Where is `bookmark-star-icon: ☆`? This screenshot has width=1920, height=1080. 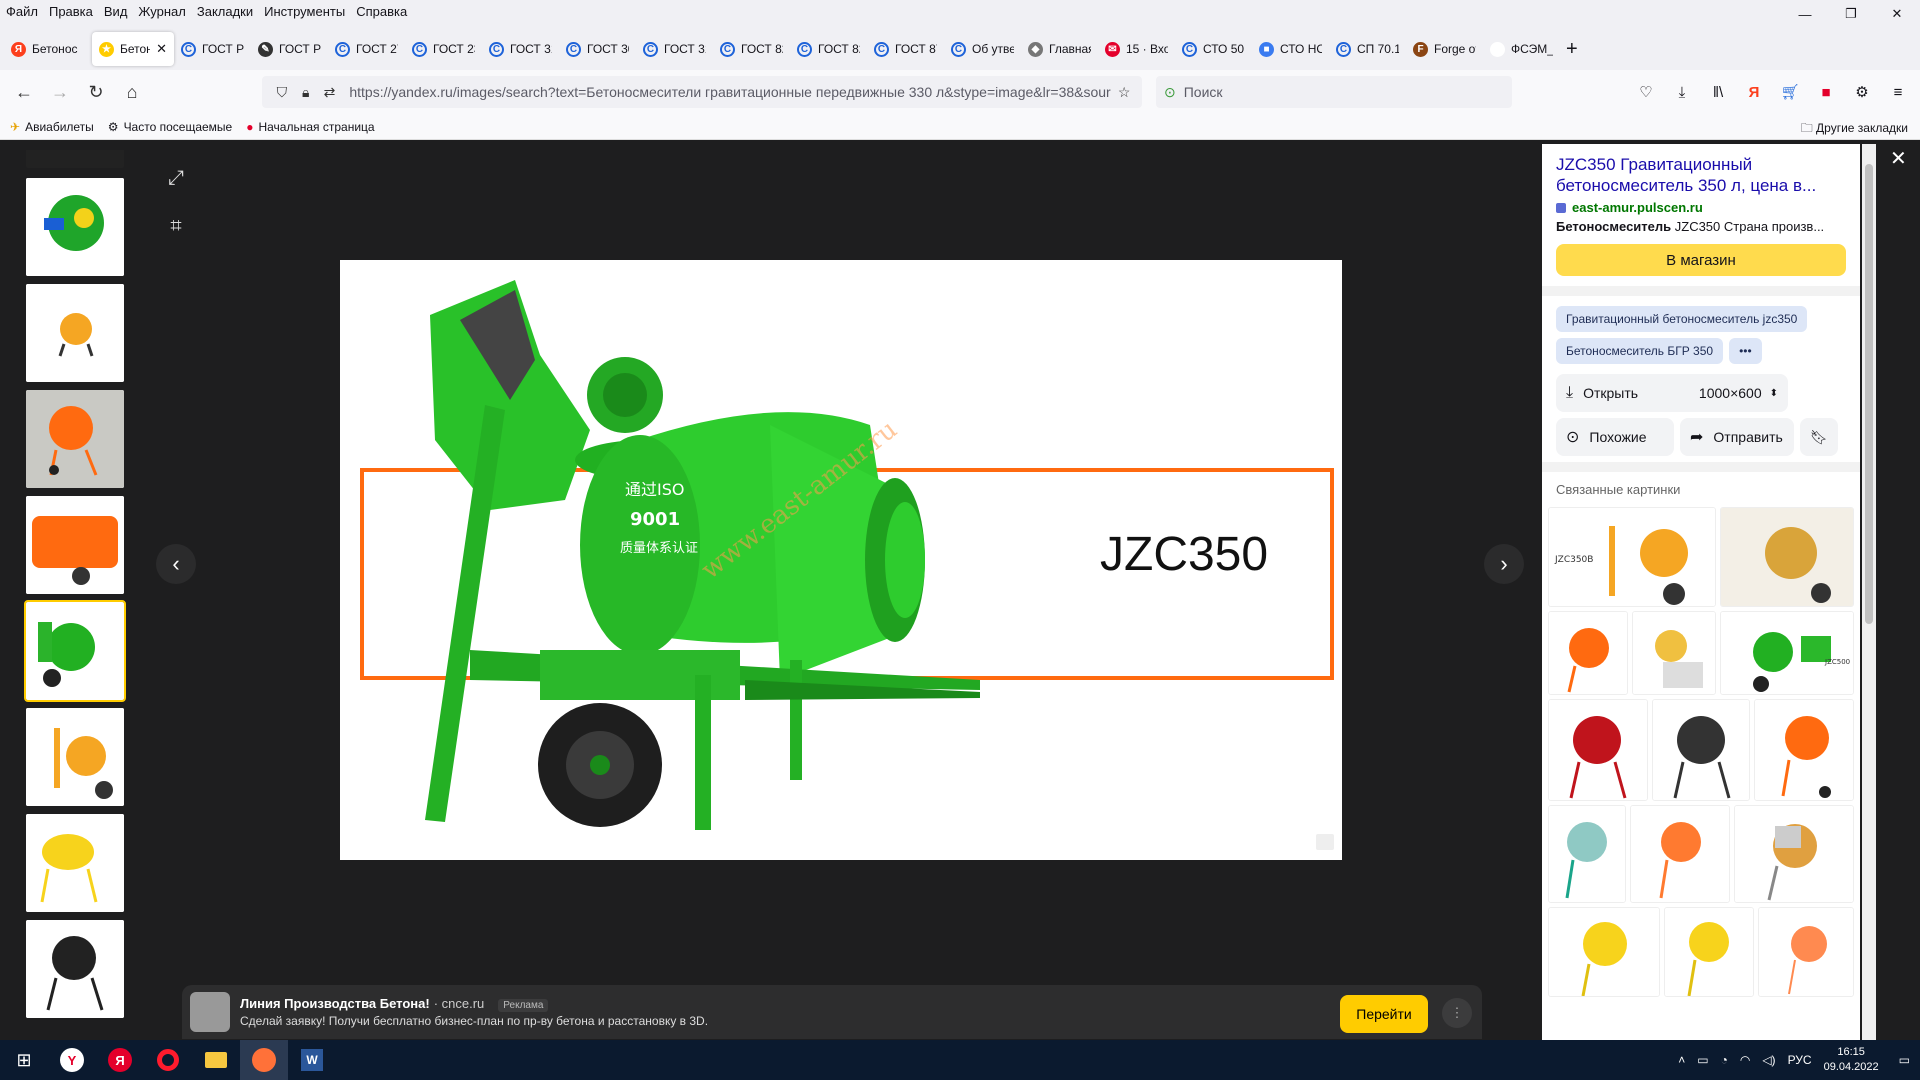
bookmark-star-icon: ☆ is located at coordinates (1124, 92).